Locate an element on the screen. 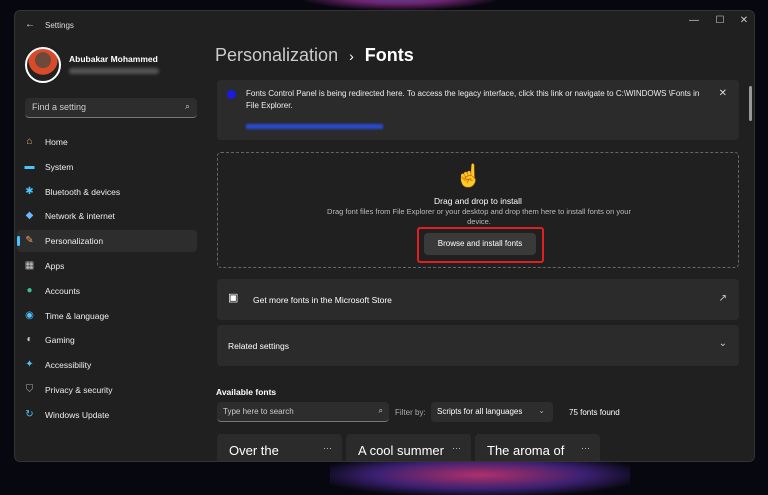  font-card: The aroma of ··· is located at coordinates (537, 447).